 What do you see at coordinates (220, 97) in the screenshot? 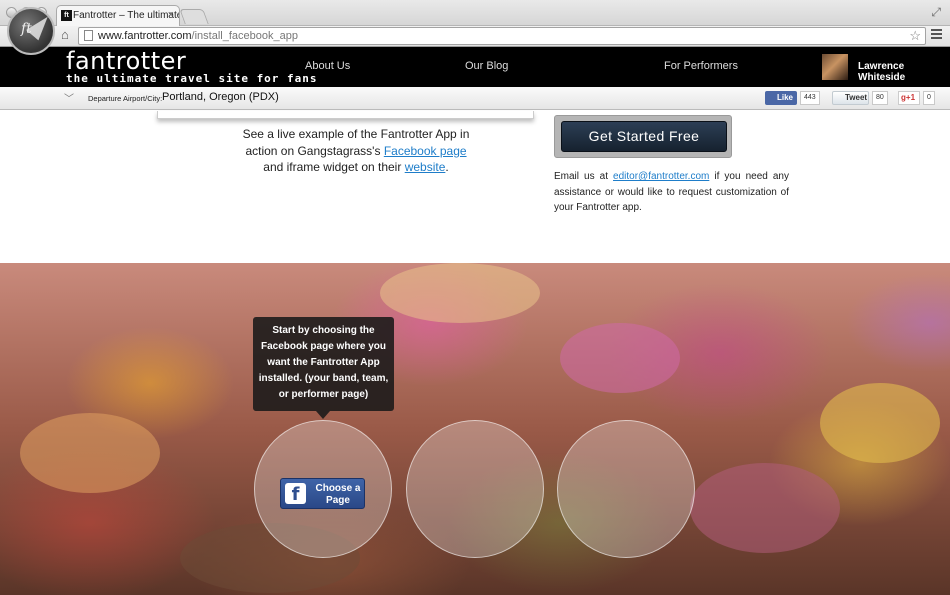
I see `departure-city-value: Portland, Oregon (PDX)` at bounding box center [220, 97].